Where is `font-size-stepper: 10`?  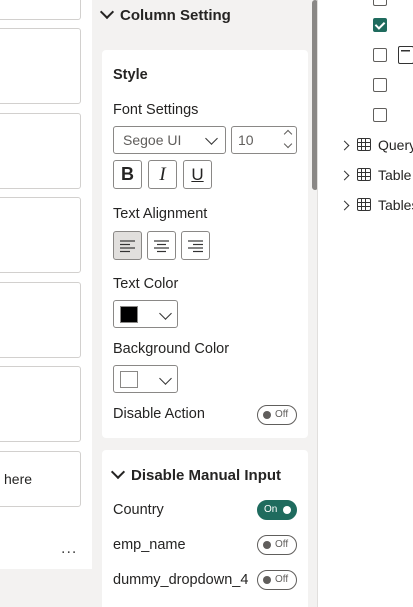 font-size-stepper: 10 is located at coordinates (264, 140).